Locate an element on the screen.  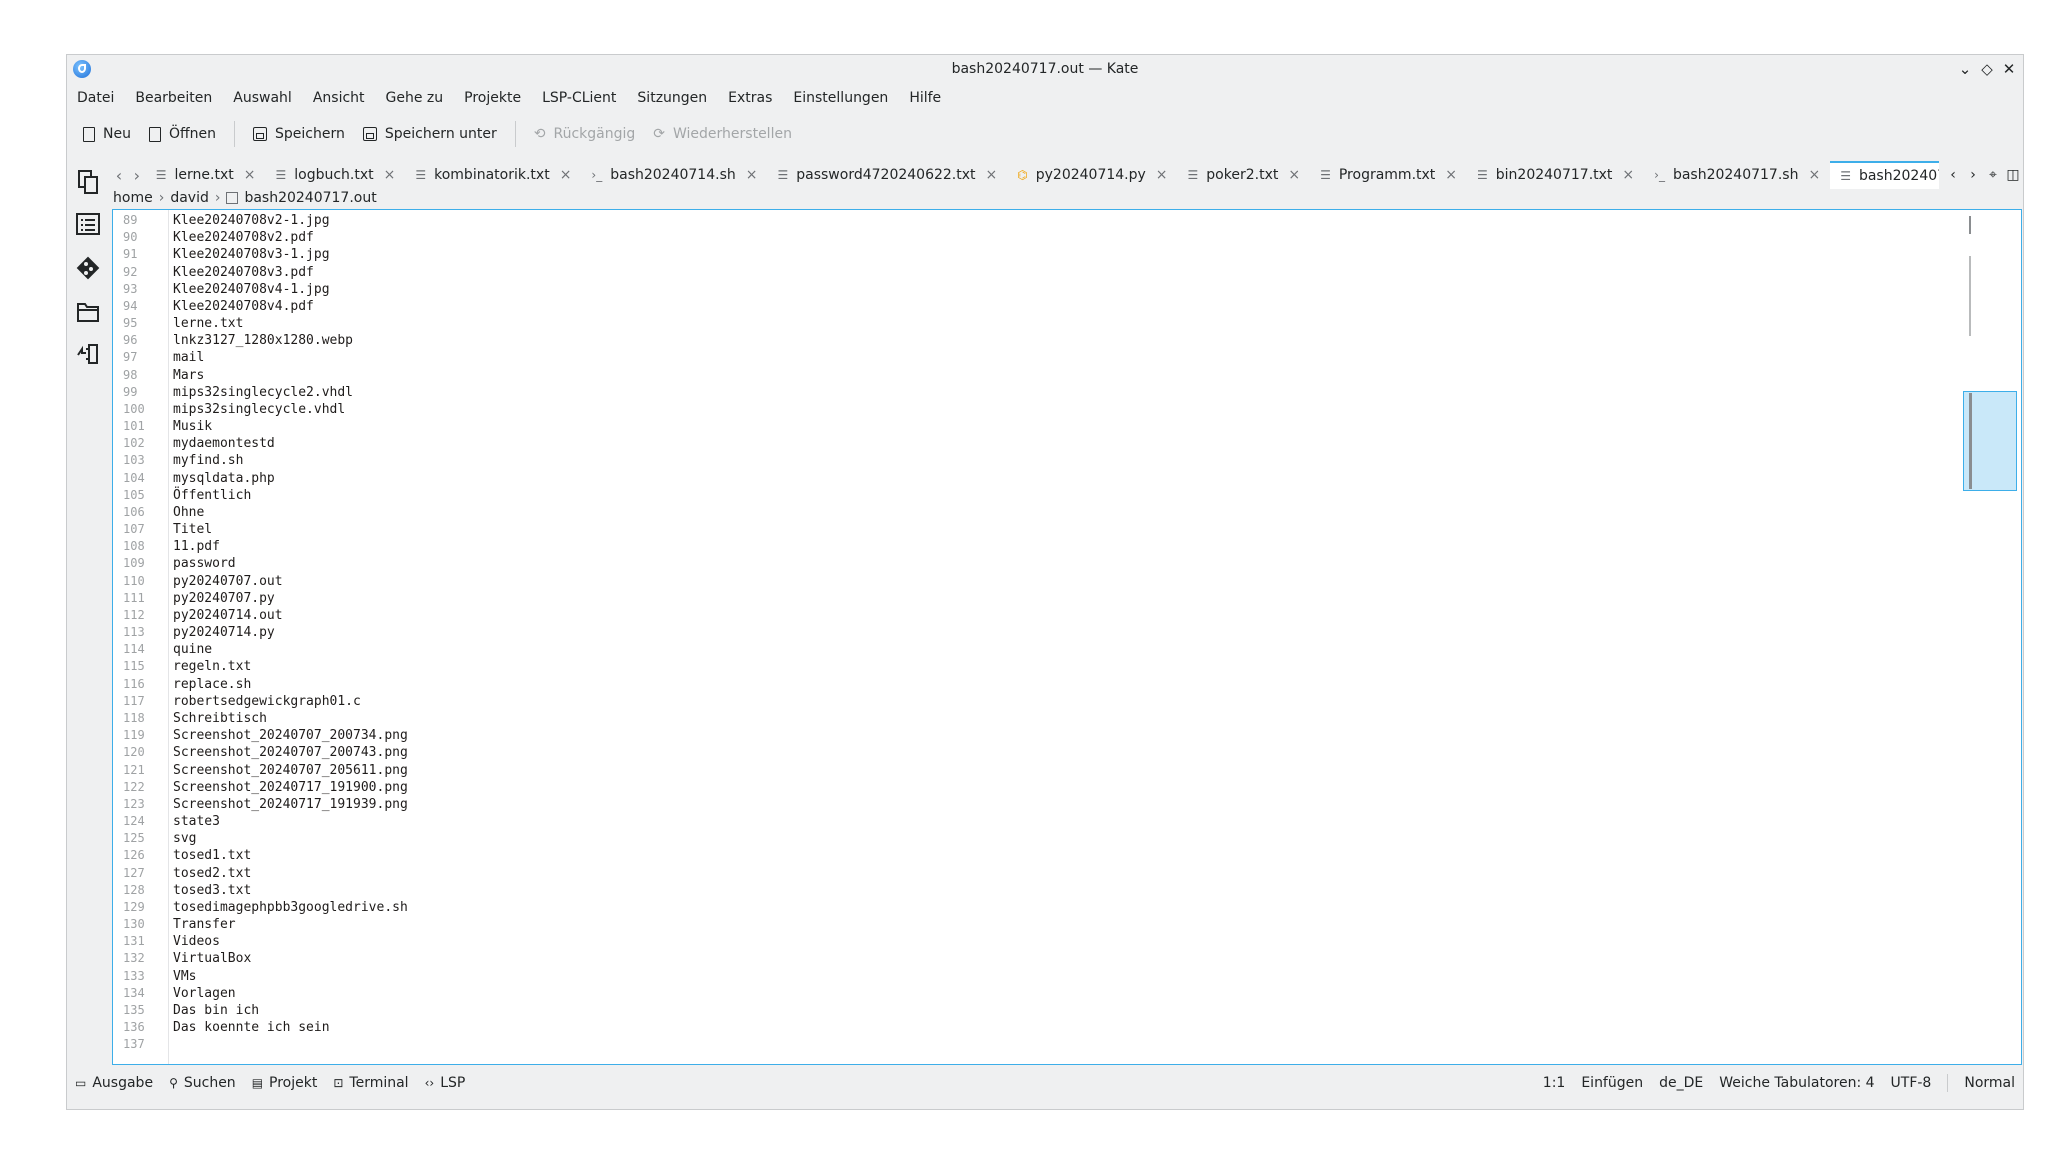
editor-line: 130 Transfer is located at coordinates (1067, 924).